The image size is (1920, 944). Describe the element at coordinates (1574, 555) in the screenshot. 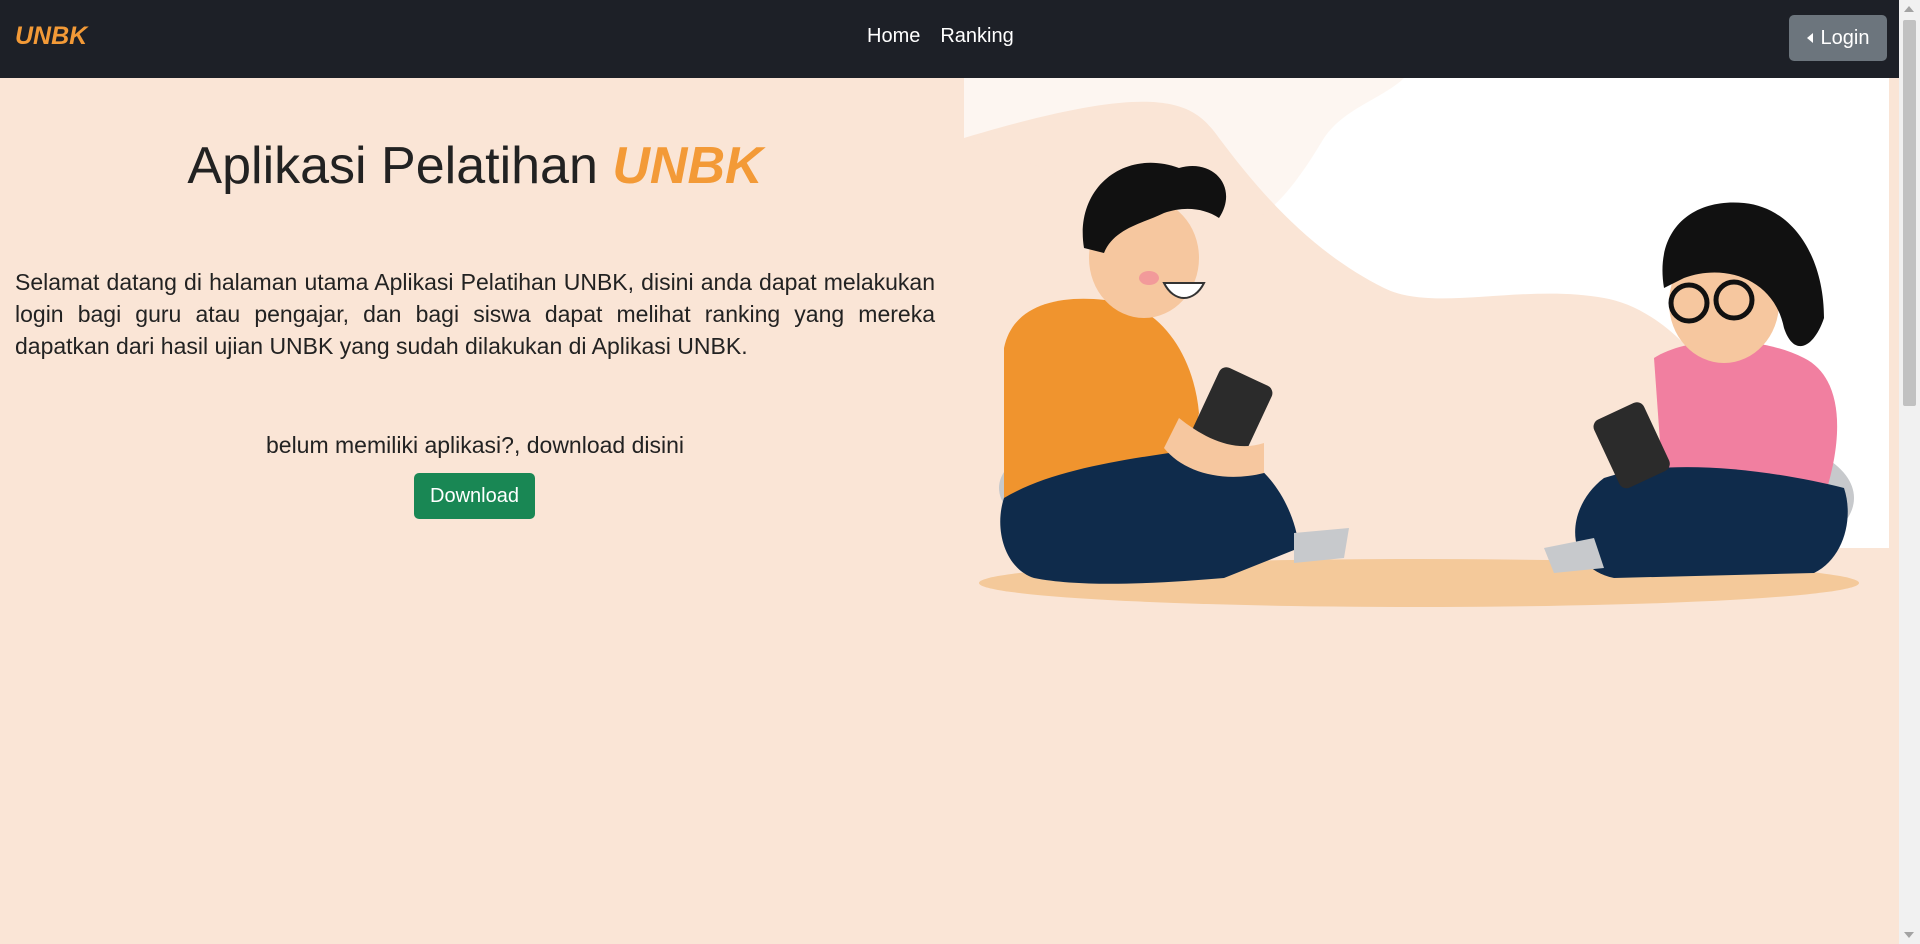

I see `girl-shoe` at that location.